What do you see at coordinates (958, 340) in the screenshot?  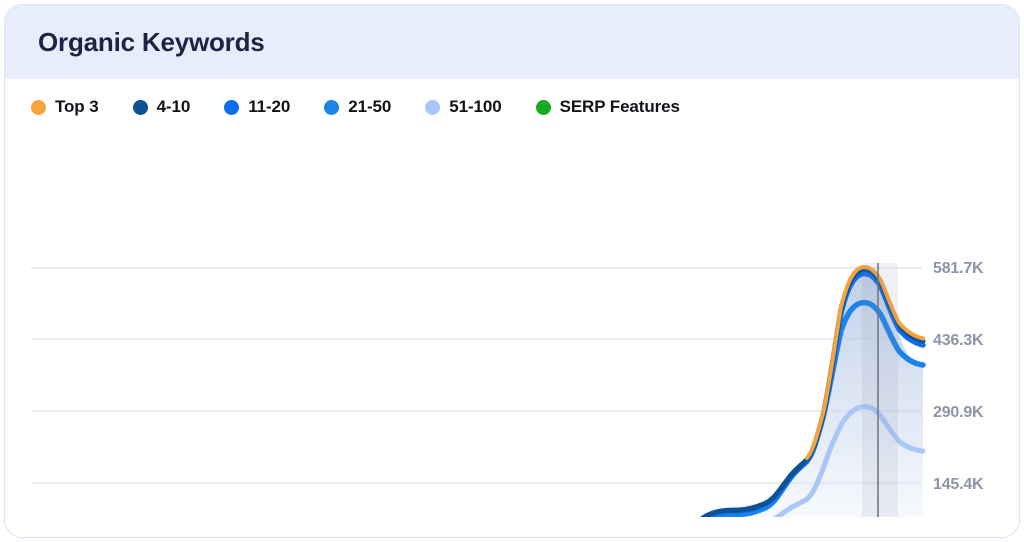 I see `y-axis-tick: 436.3K` at bounding box center [958, 340].